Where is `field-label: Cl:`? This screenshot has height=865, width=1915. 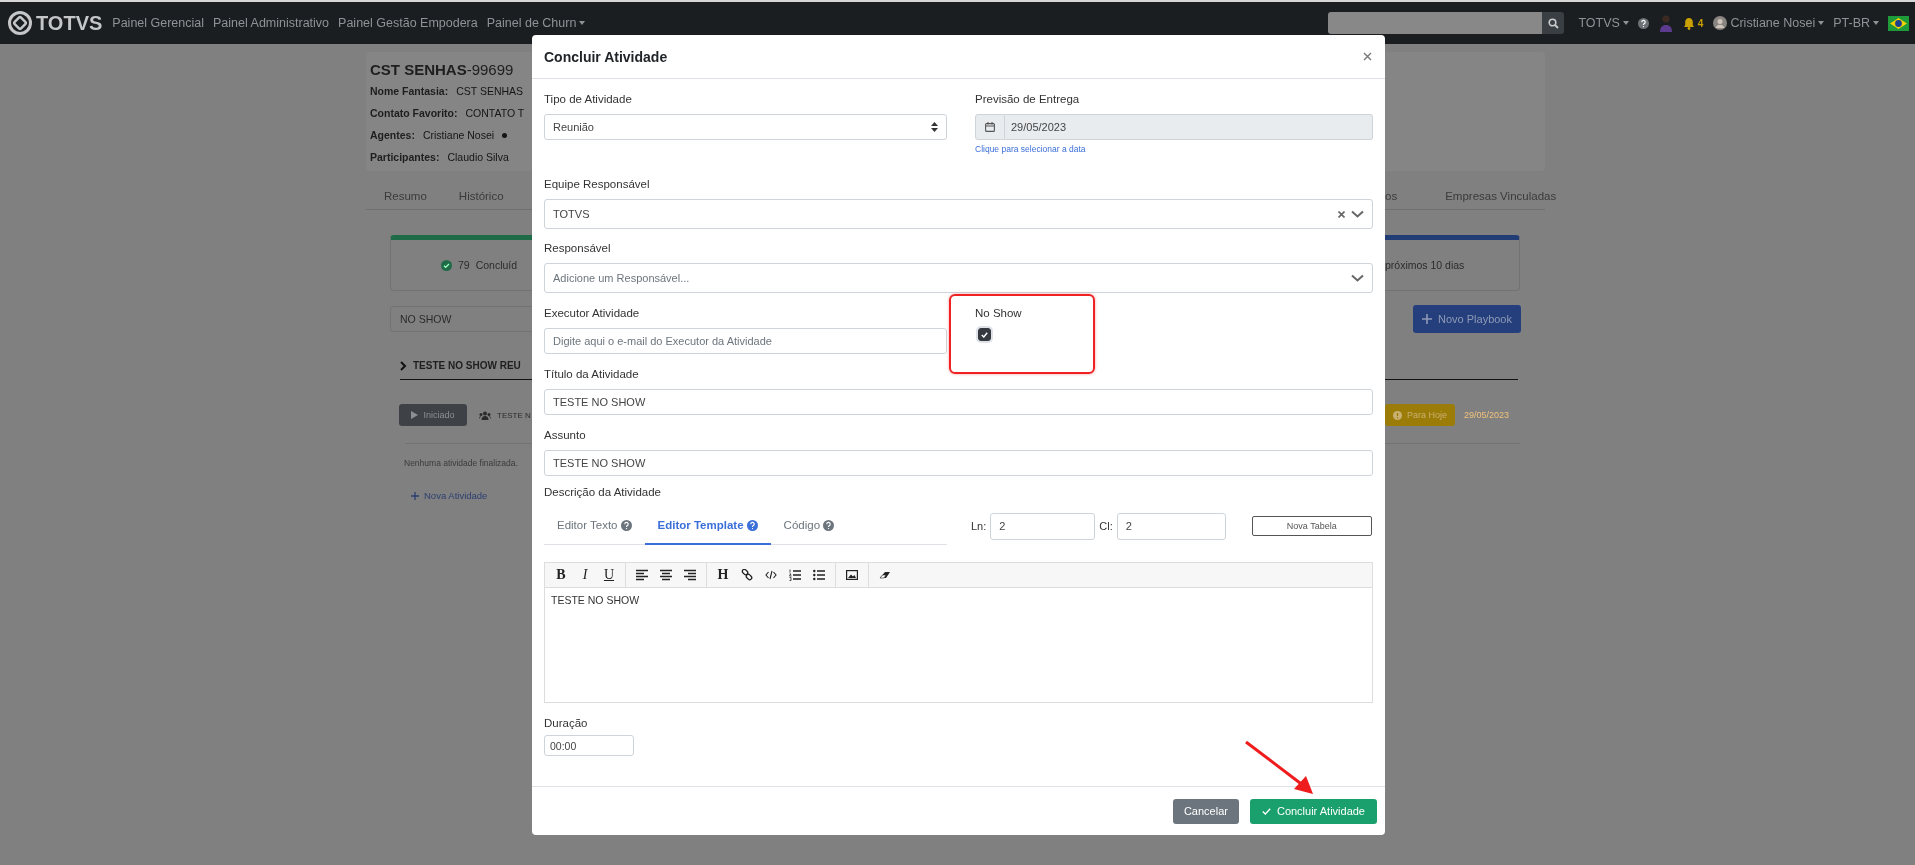 field-label: Cl: is located at coordinates (1106, 526).